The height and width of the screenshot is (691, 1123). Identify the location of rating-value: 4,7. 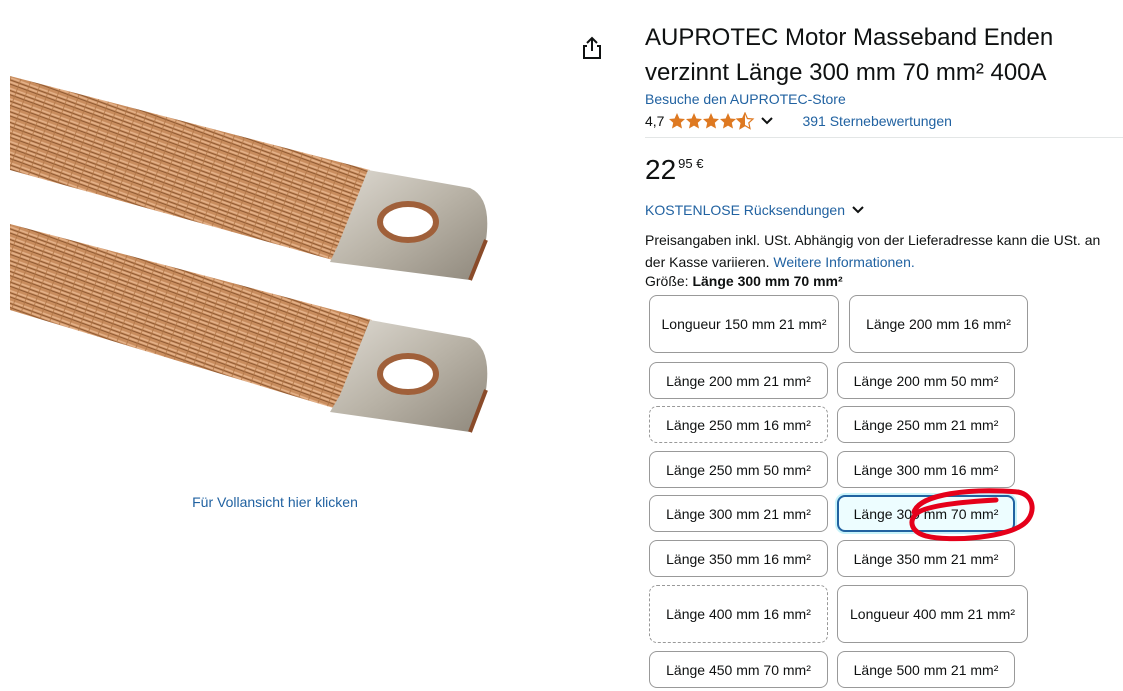
(655, 121).